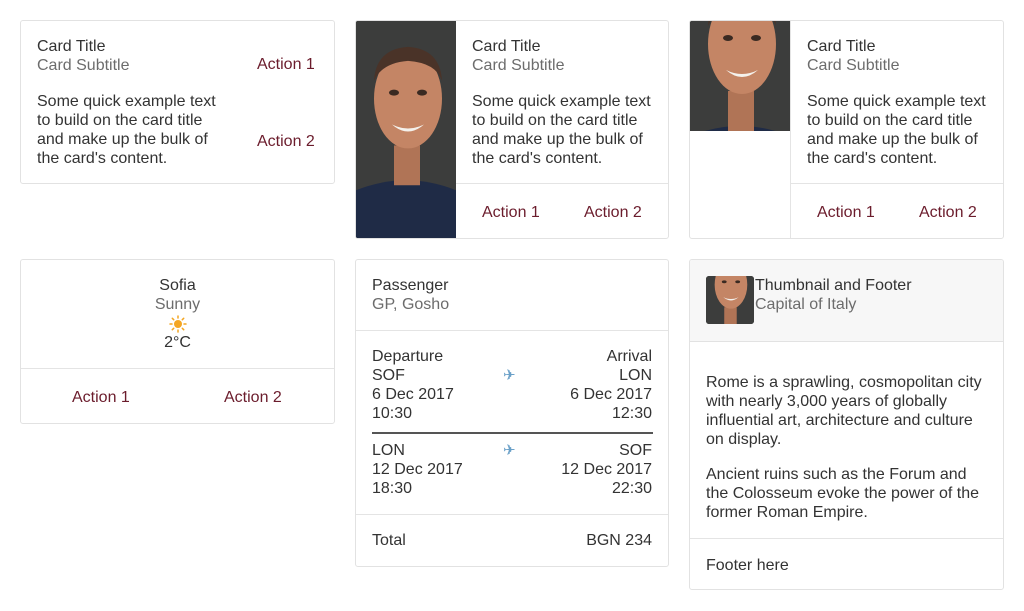  Describe the element at coordinates (631, 413) in the screenshot. I see `leg1-to-time: 12:30` at that location.